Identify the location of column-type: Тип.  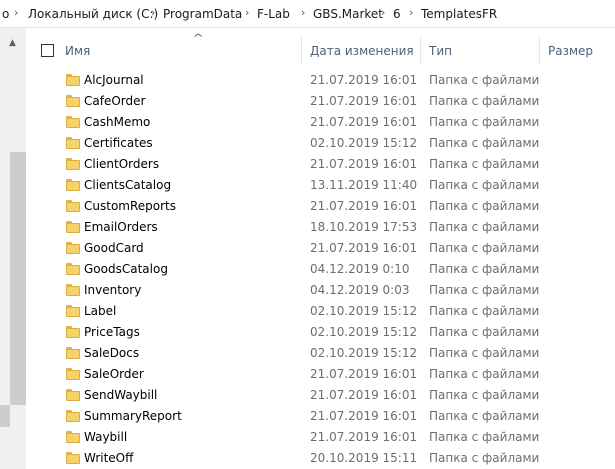
(440, 51).